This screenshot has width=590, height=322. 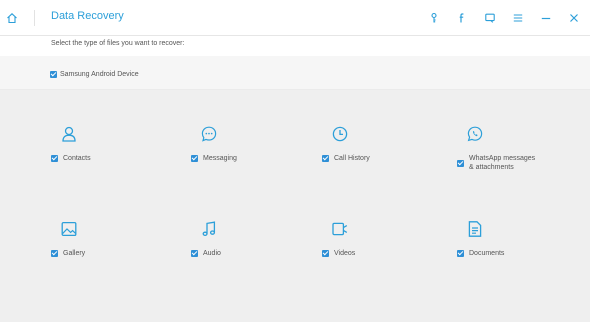 I want to click on home-icon, so click(x=12, y=18).